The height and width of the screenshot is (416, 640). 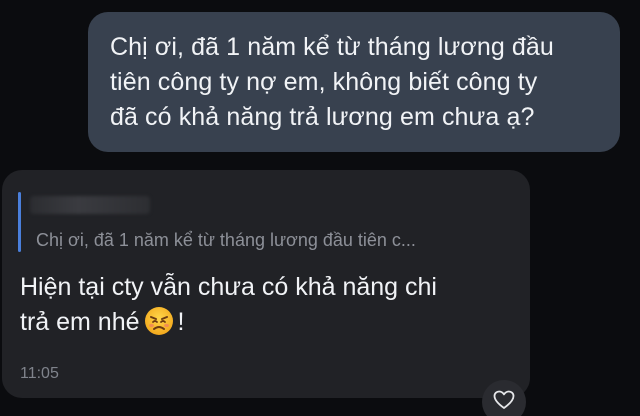 I want to click on incoming-message-line-end: !, so click(x=181, y=322).